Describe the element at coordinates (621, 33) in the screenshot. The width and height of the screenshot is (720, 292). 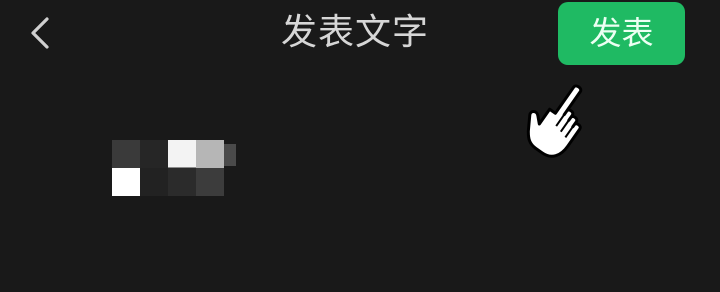
I see `publish-button: 发表` at that location.